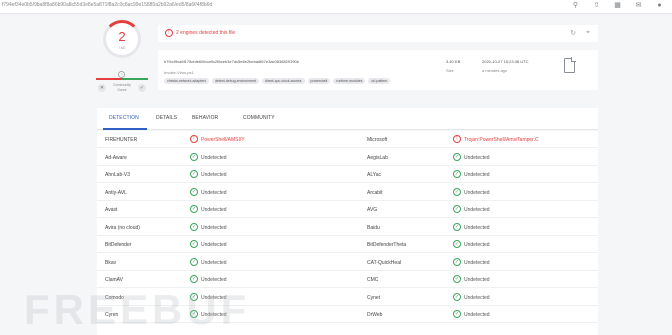 Image resolution: width=672 pixels, height=335 pixels. What do you see at coordinates (223, 140) in the screenshot?
I see `engine-result: PowerShell/AMSI/Y` at bounding box center [223, 140].